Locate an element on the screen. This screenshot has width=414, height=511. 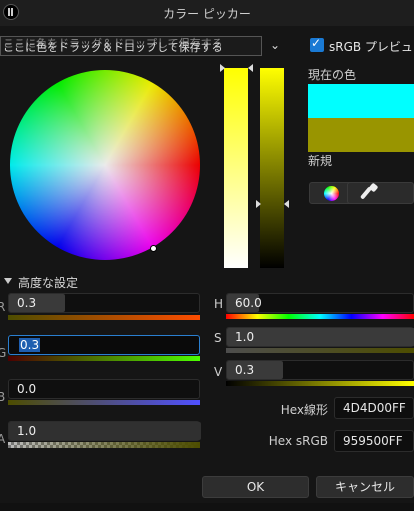
g-gradient is located at coordinates (104, 358).